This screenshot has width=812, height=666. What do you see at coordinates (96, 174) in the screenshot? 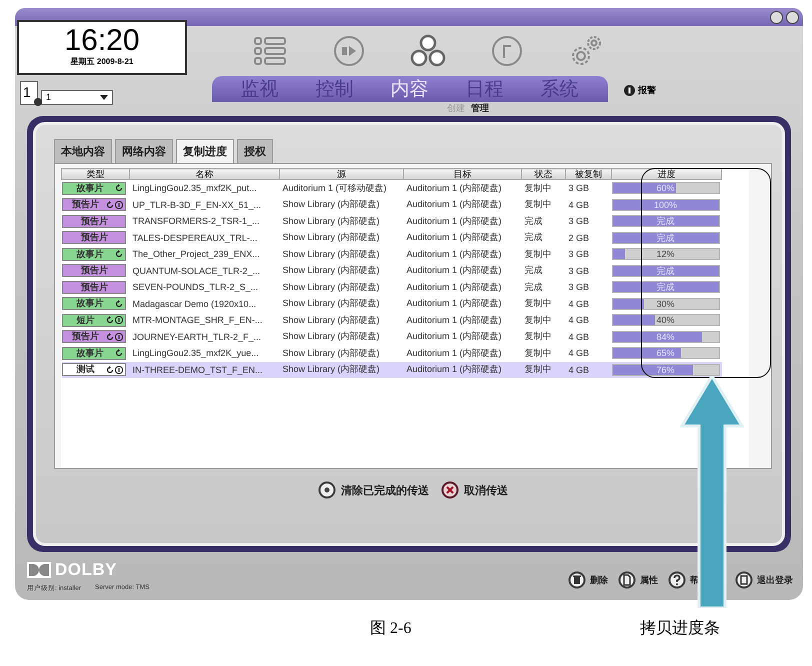
I see `column-header: 类型` at bounding box center [96, 174].